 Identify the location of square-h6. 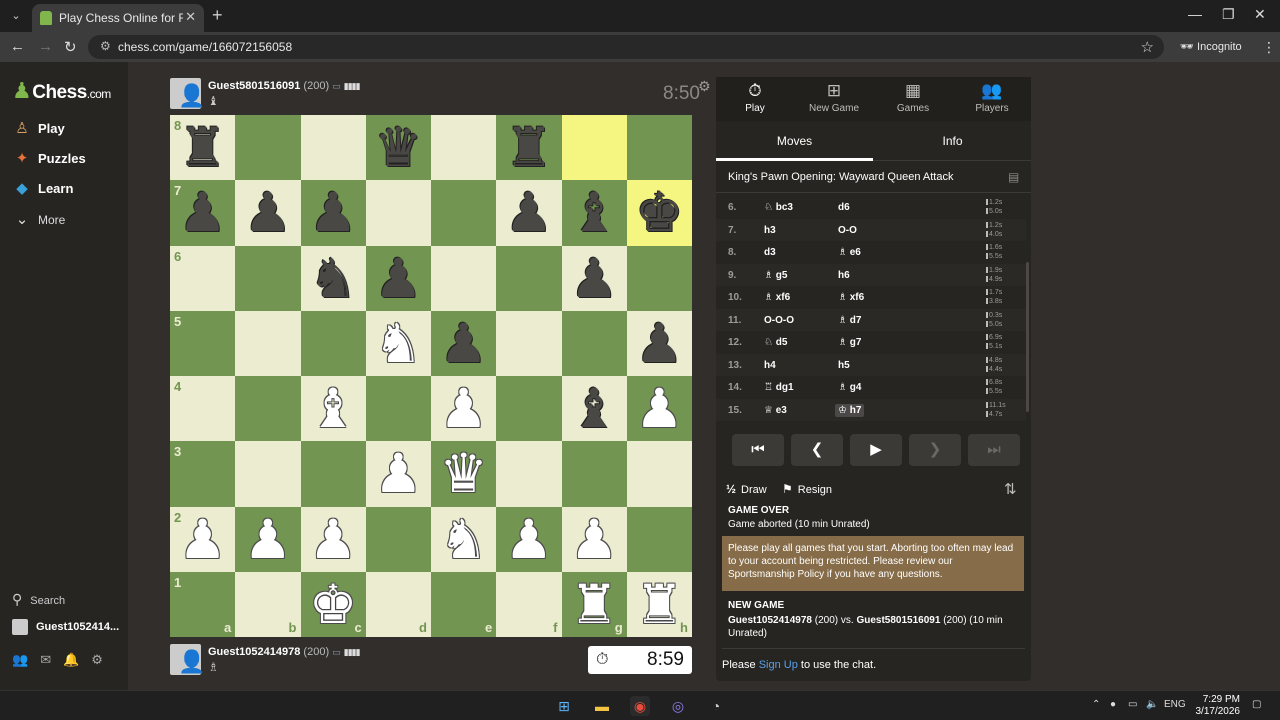
(659, 278).